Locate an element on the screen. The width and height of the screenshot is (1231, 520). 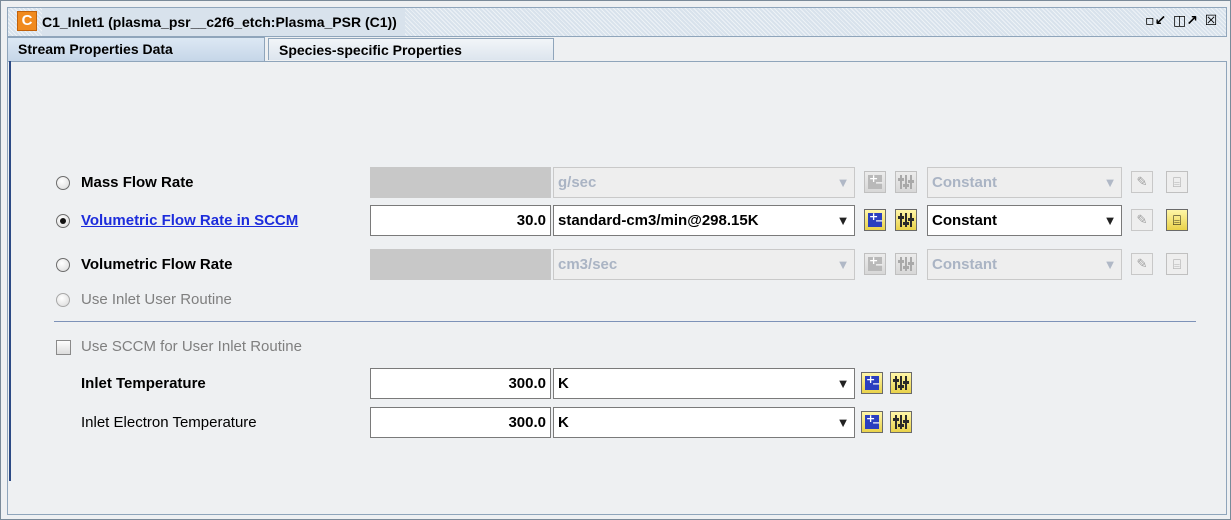
inlet-temperature-unit-value: K is located at coordinates (563, 383).